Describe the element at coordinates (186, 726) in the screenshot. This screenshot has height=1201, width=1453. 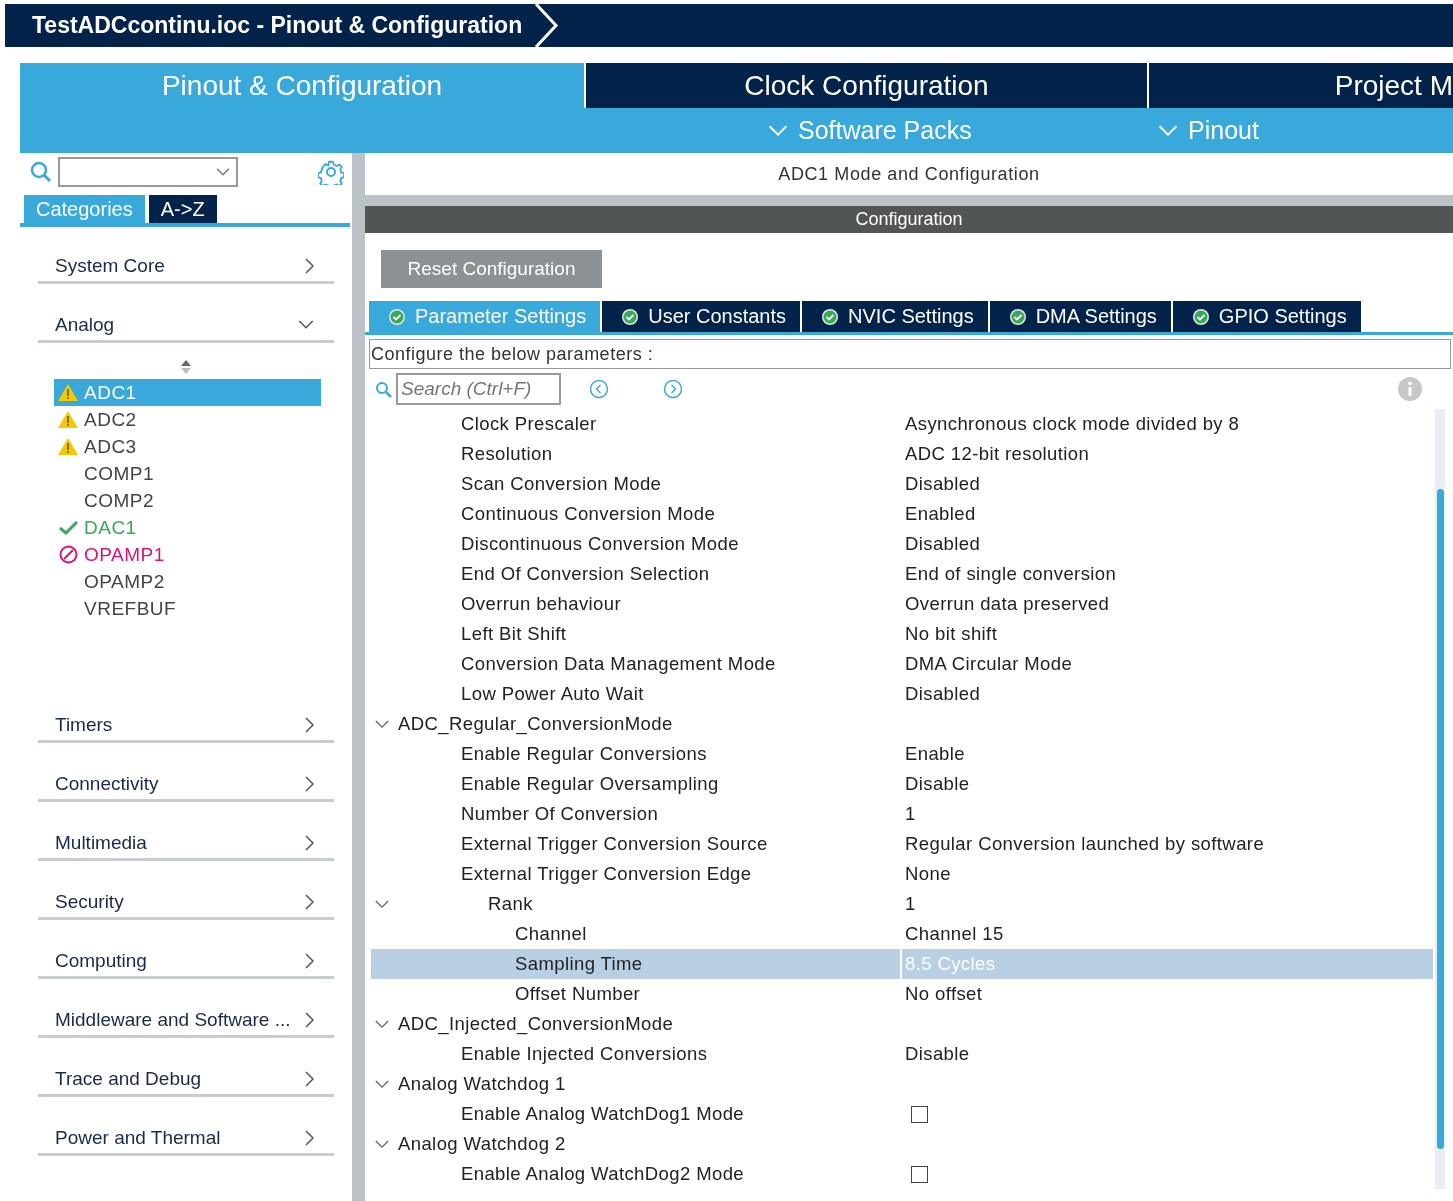
I see `category-header: Timers` at that location.